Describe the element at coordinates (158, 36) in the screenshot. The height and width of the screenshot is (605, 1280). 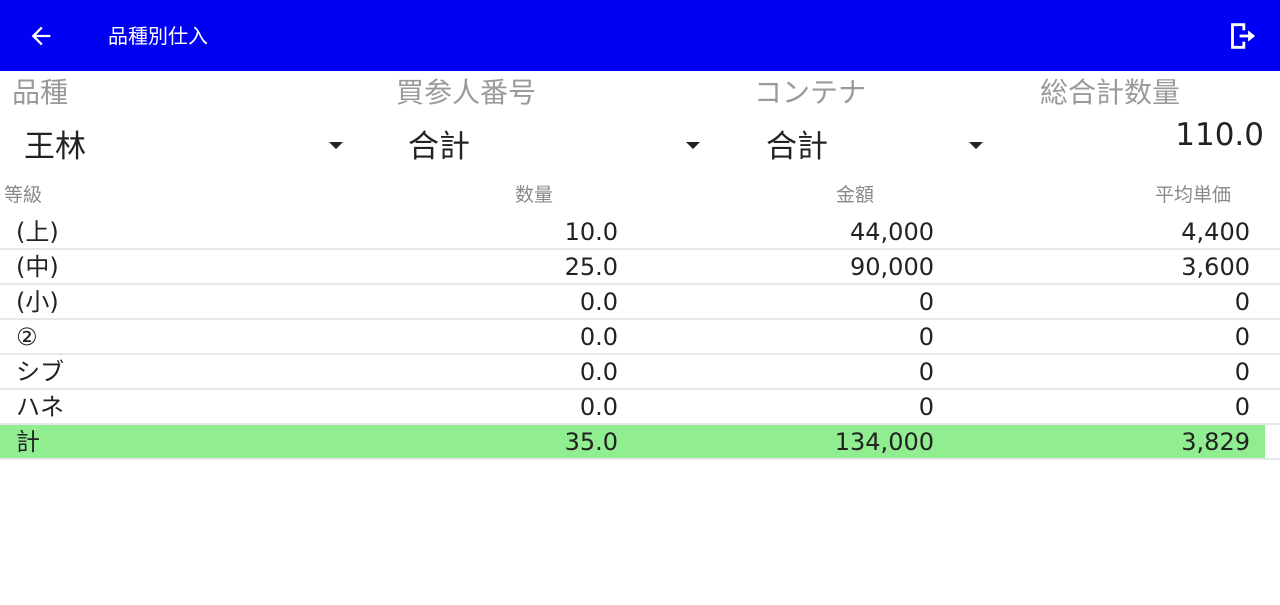
I see `page-title: 品種別仕入` at that location.